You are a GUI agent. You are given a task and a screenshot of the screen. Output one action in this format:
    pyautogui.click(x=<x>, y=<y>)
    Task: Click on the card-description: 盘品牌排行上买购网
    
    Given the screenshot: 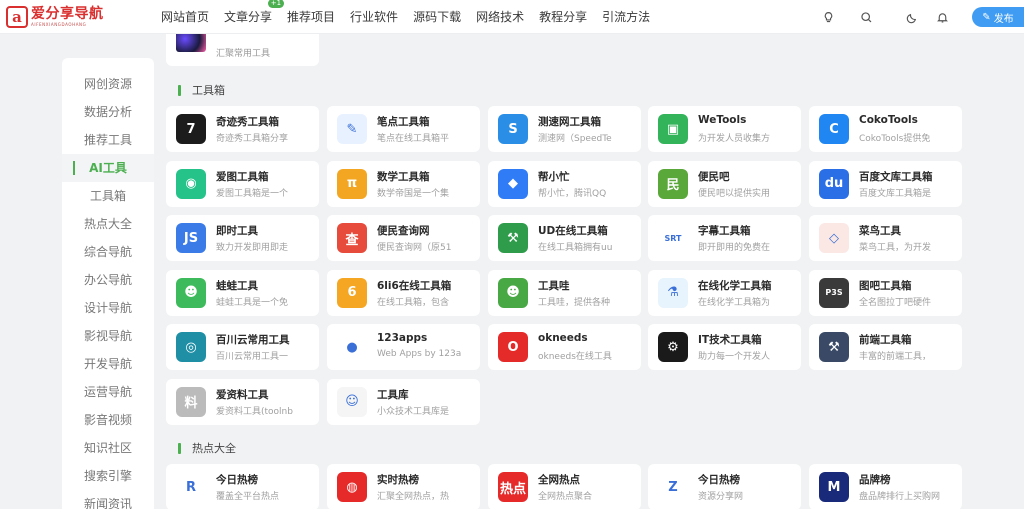 What is the action you would take?
    pyautogui.click(x=900, y=497)
    